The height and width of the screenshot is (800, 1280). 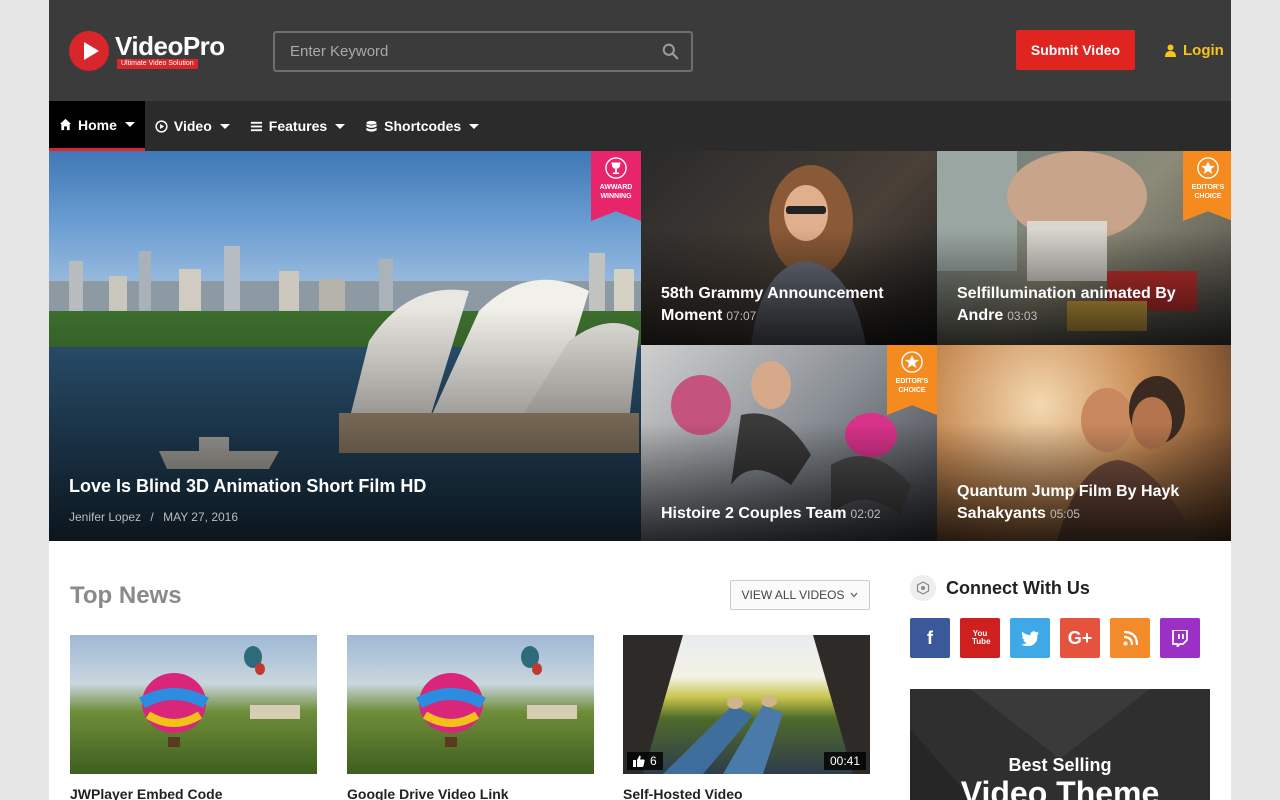 What do you see at coordinates (639, 761) in the screenshot?
I see `thumbs-up-icon` at bounding box center [639, 761].